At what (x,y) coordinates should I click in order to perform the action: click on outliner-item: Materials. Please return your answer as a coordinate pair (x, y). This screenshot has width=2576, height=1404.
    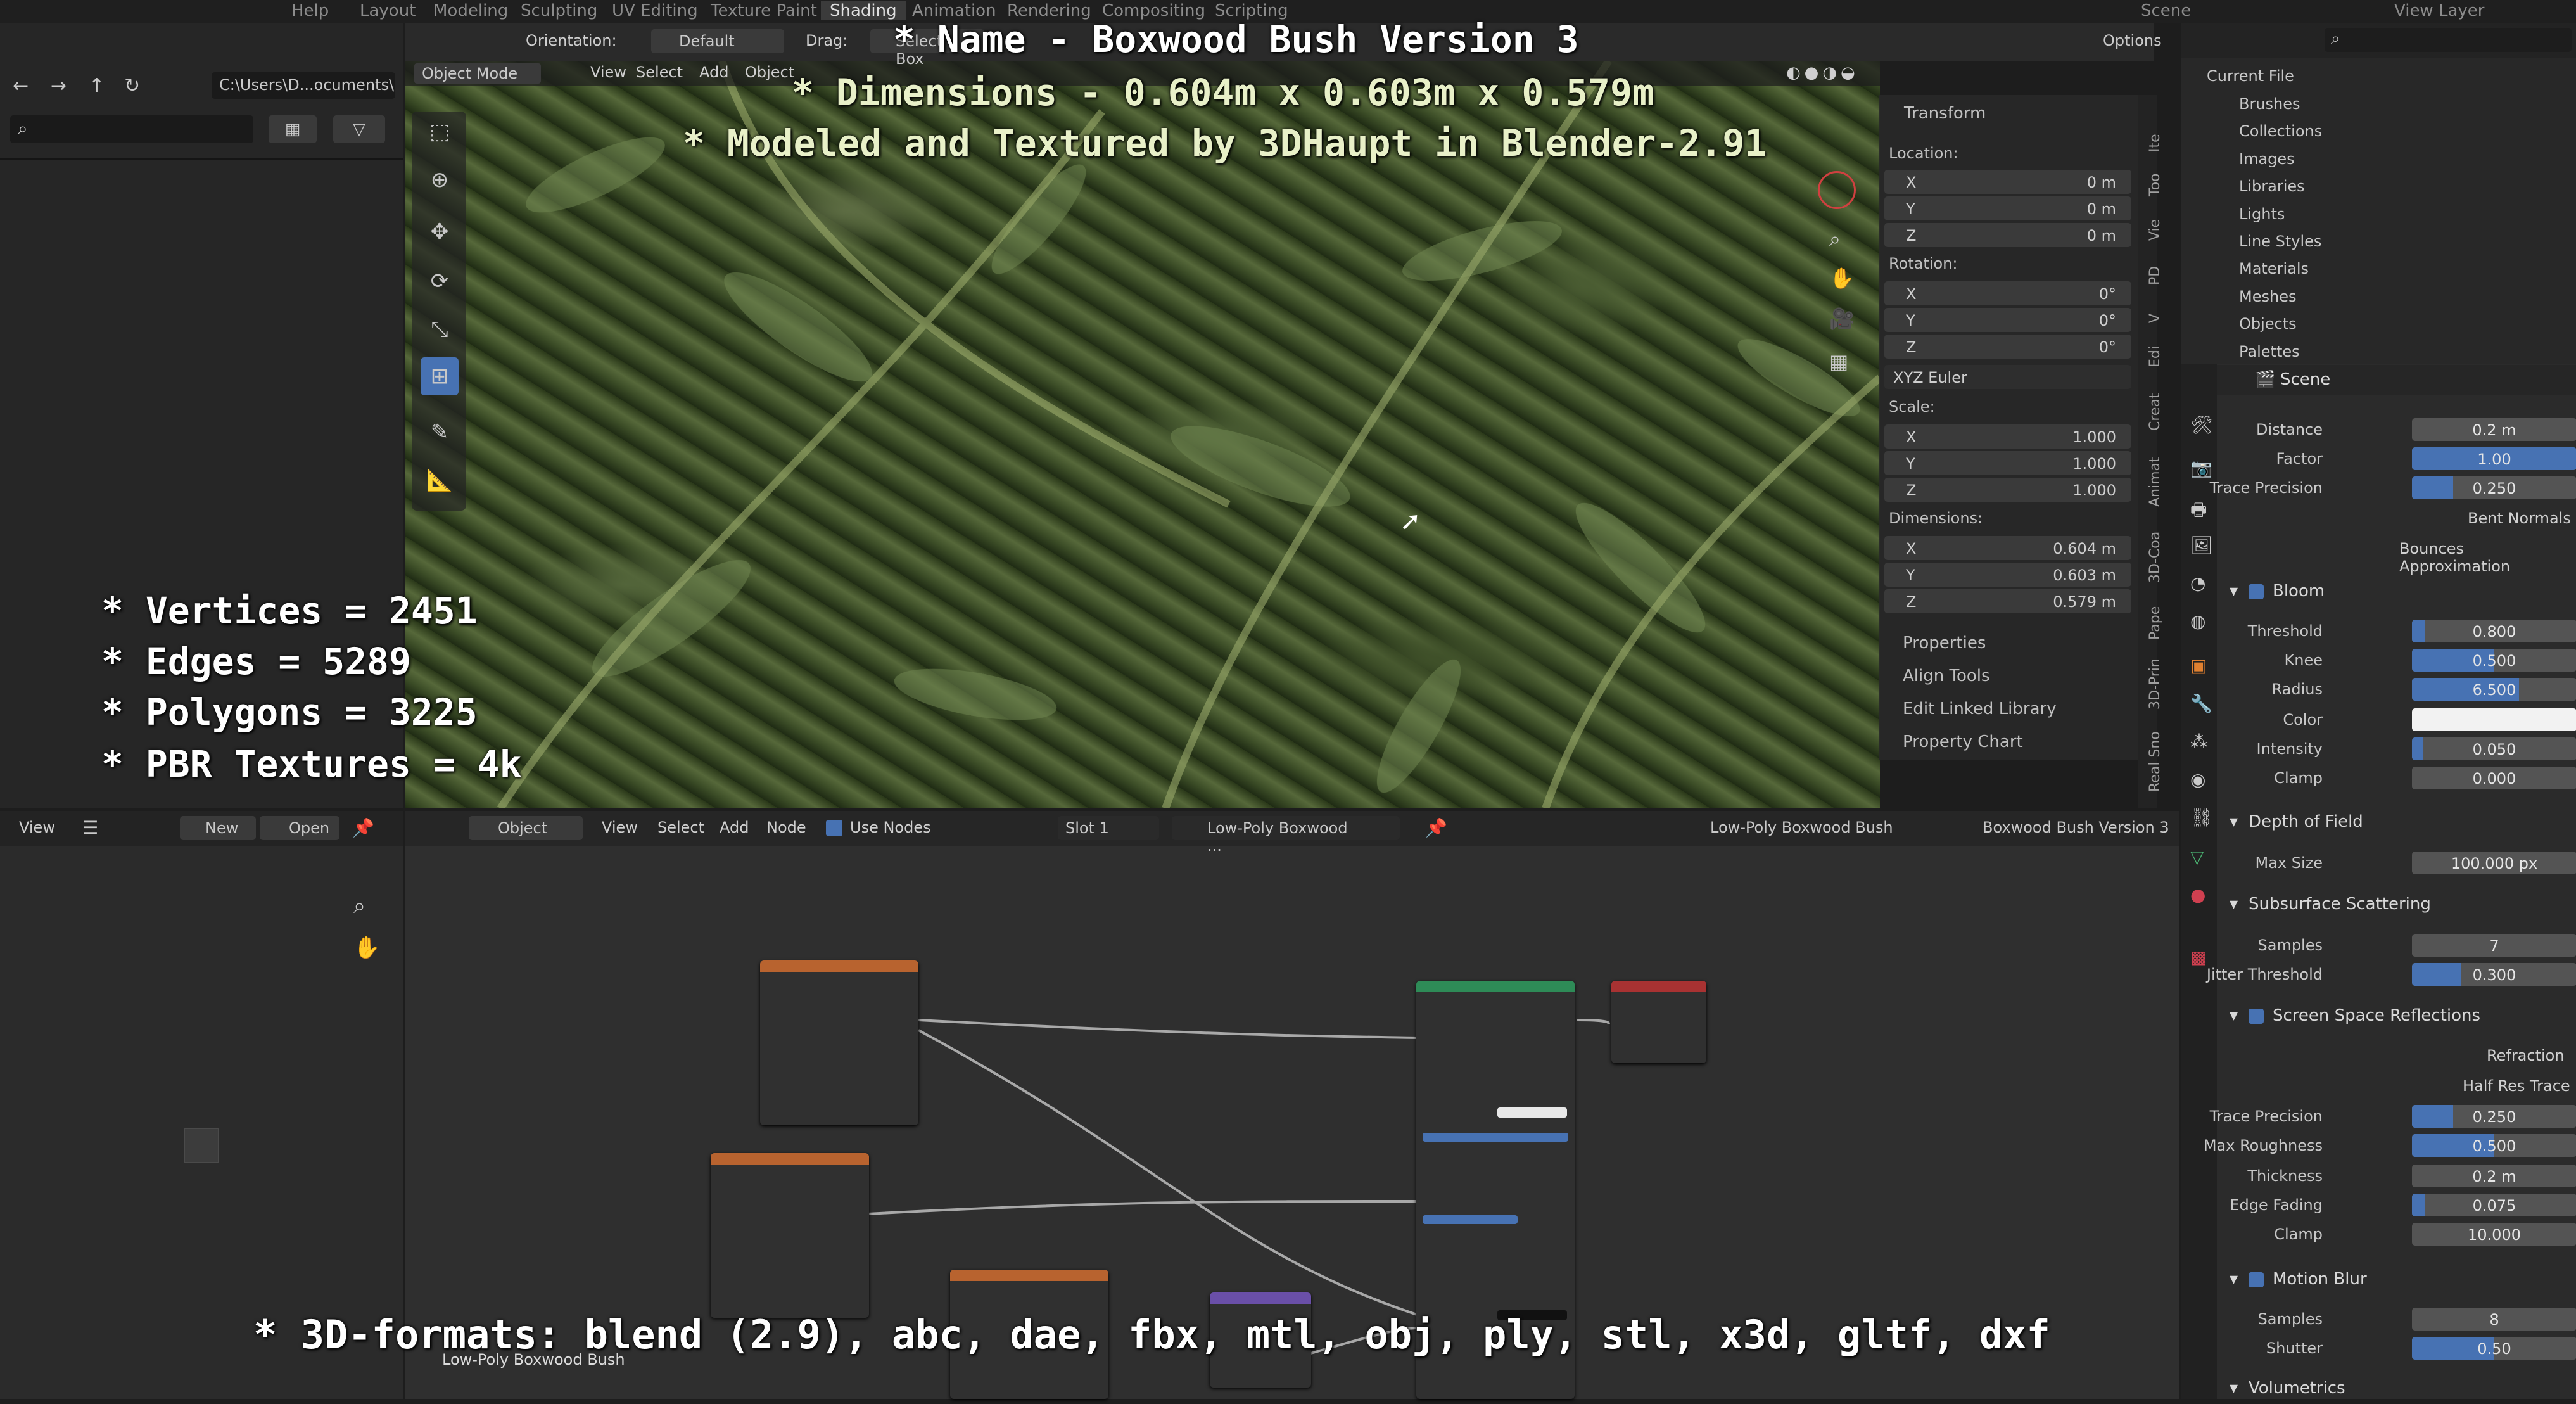
    Looking at the image, I should click on (2274, 269).